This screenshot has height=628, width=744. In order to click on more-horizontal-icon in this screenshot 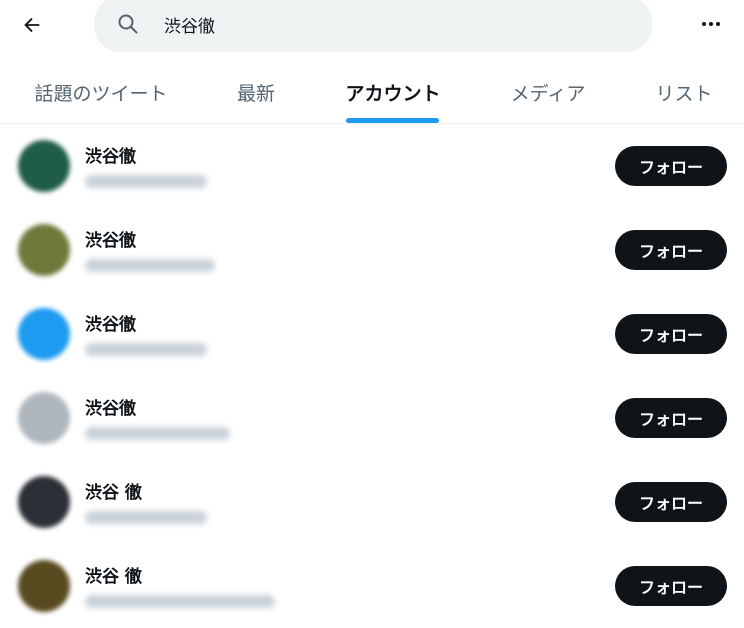, I will do `click(711, 24)`.